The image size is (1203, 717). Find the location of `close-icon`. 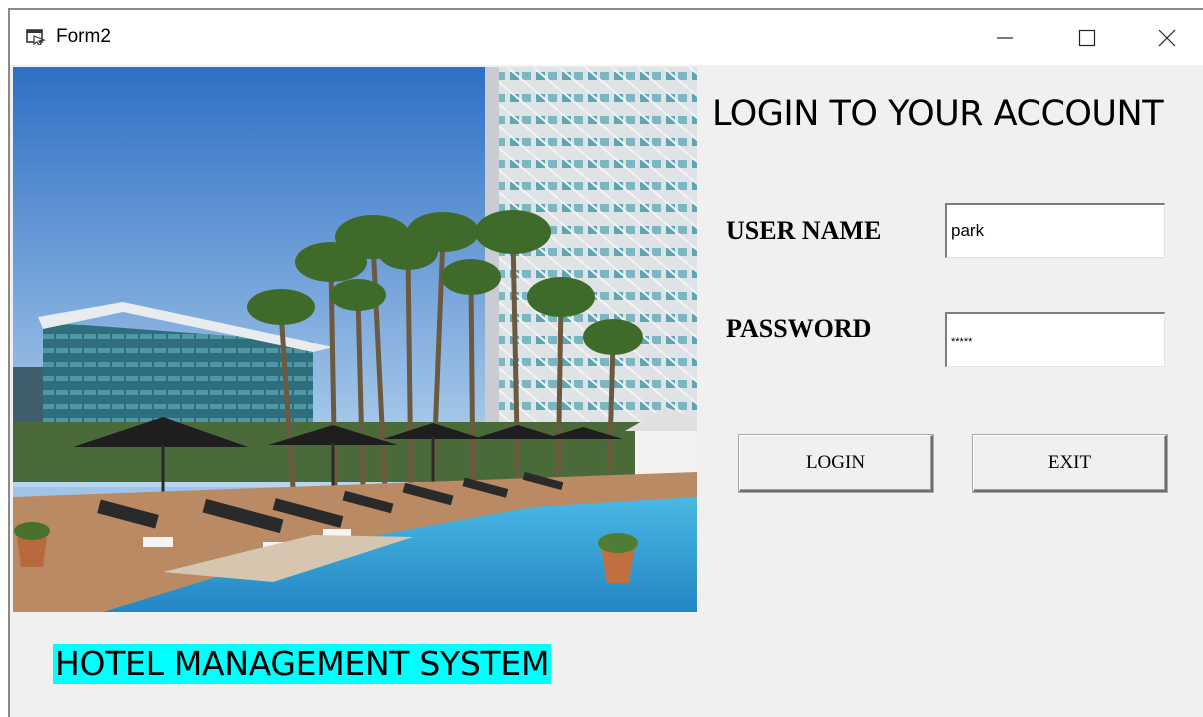

close-icon is located at coordinates (1167, 37).